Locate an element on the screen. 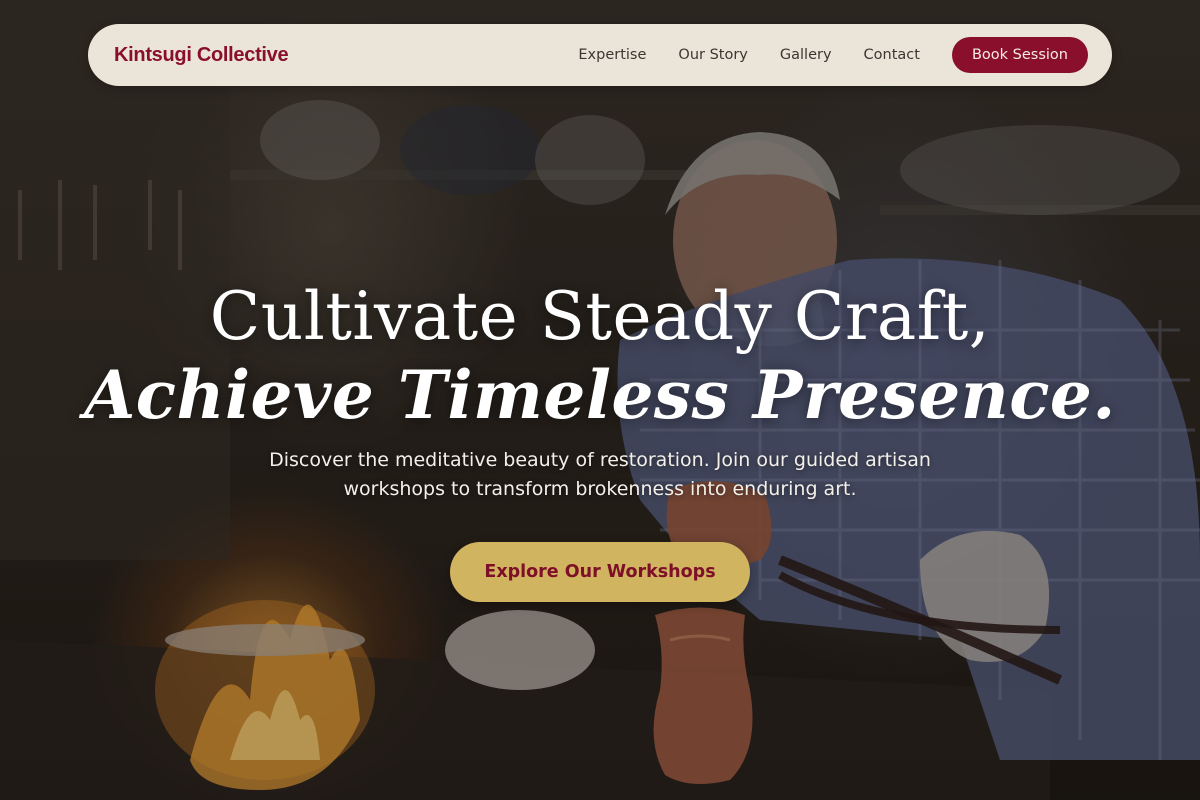 This screenshot has height=800, width=1200. nav-link-contact: Contact is located at coordinates (892, 55).